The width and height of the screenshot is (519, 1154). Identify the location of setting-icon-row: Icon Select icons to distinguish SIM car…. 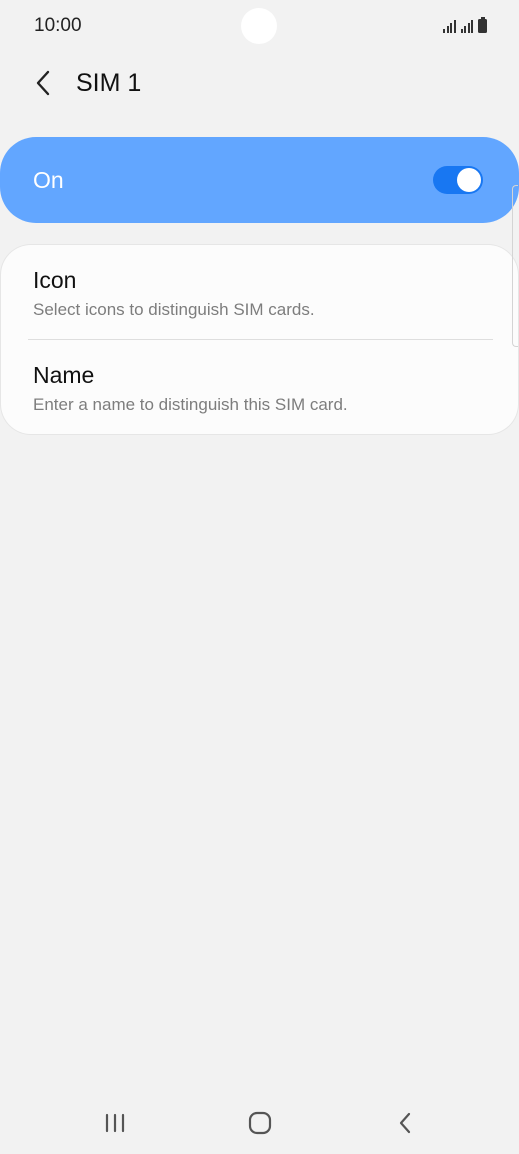
(259, 292).